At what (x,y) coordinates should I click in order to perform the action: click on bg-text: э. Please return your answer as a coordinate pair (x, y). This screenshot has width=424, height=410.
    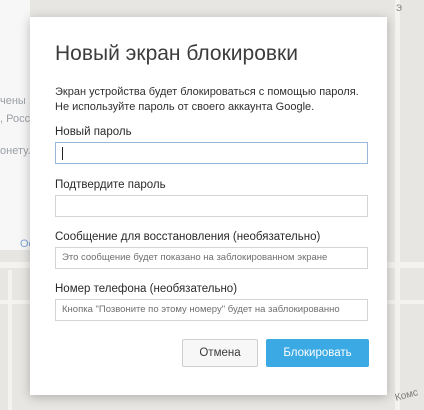
    Looking at the image, I should click on (399, 7).